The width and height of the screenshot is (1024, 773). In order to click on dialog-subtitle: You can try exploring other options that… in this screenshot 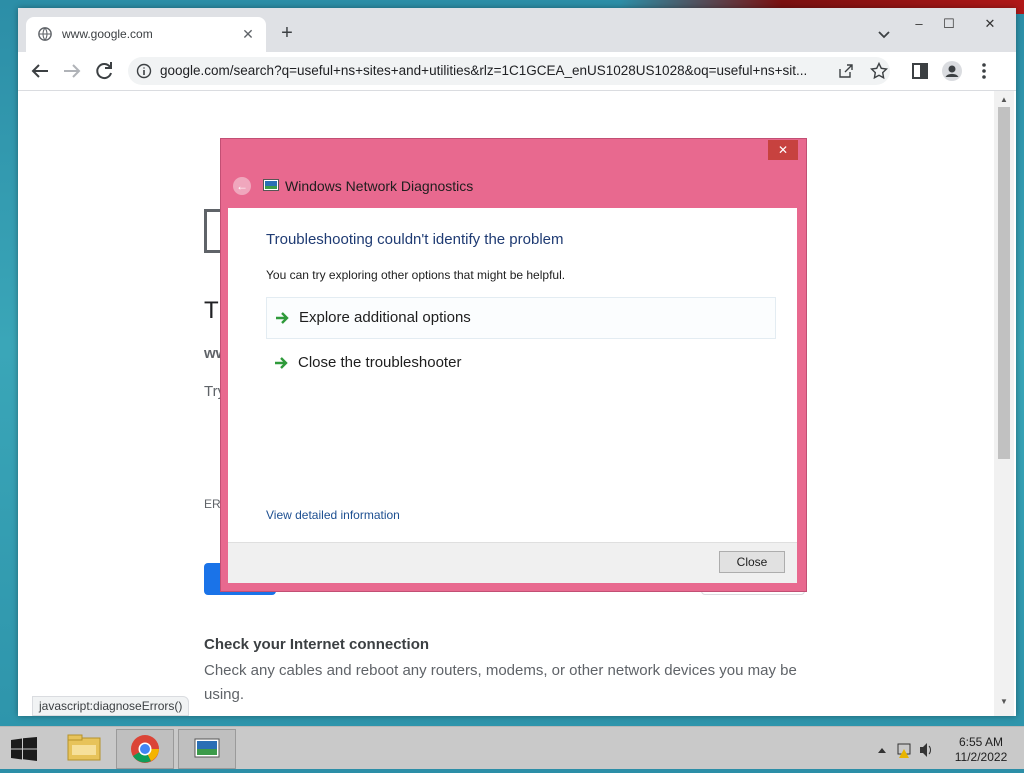, I will do `click(416, 275)`.